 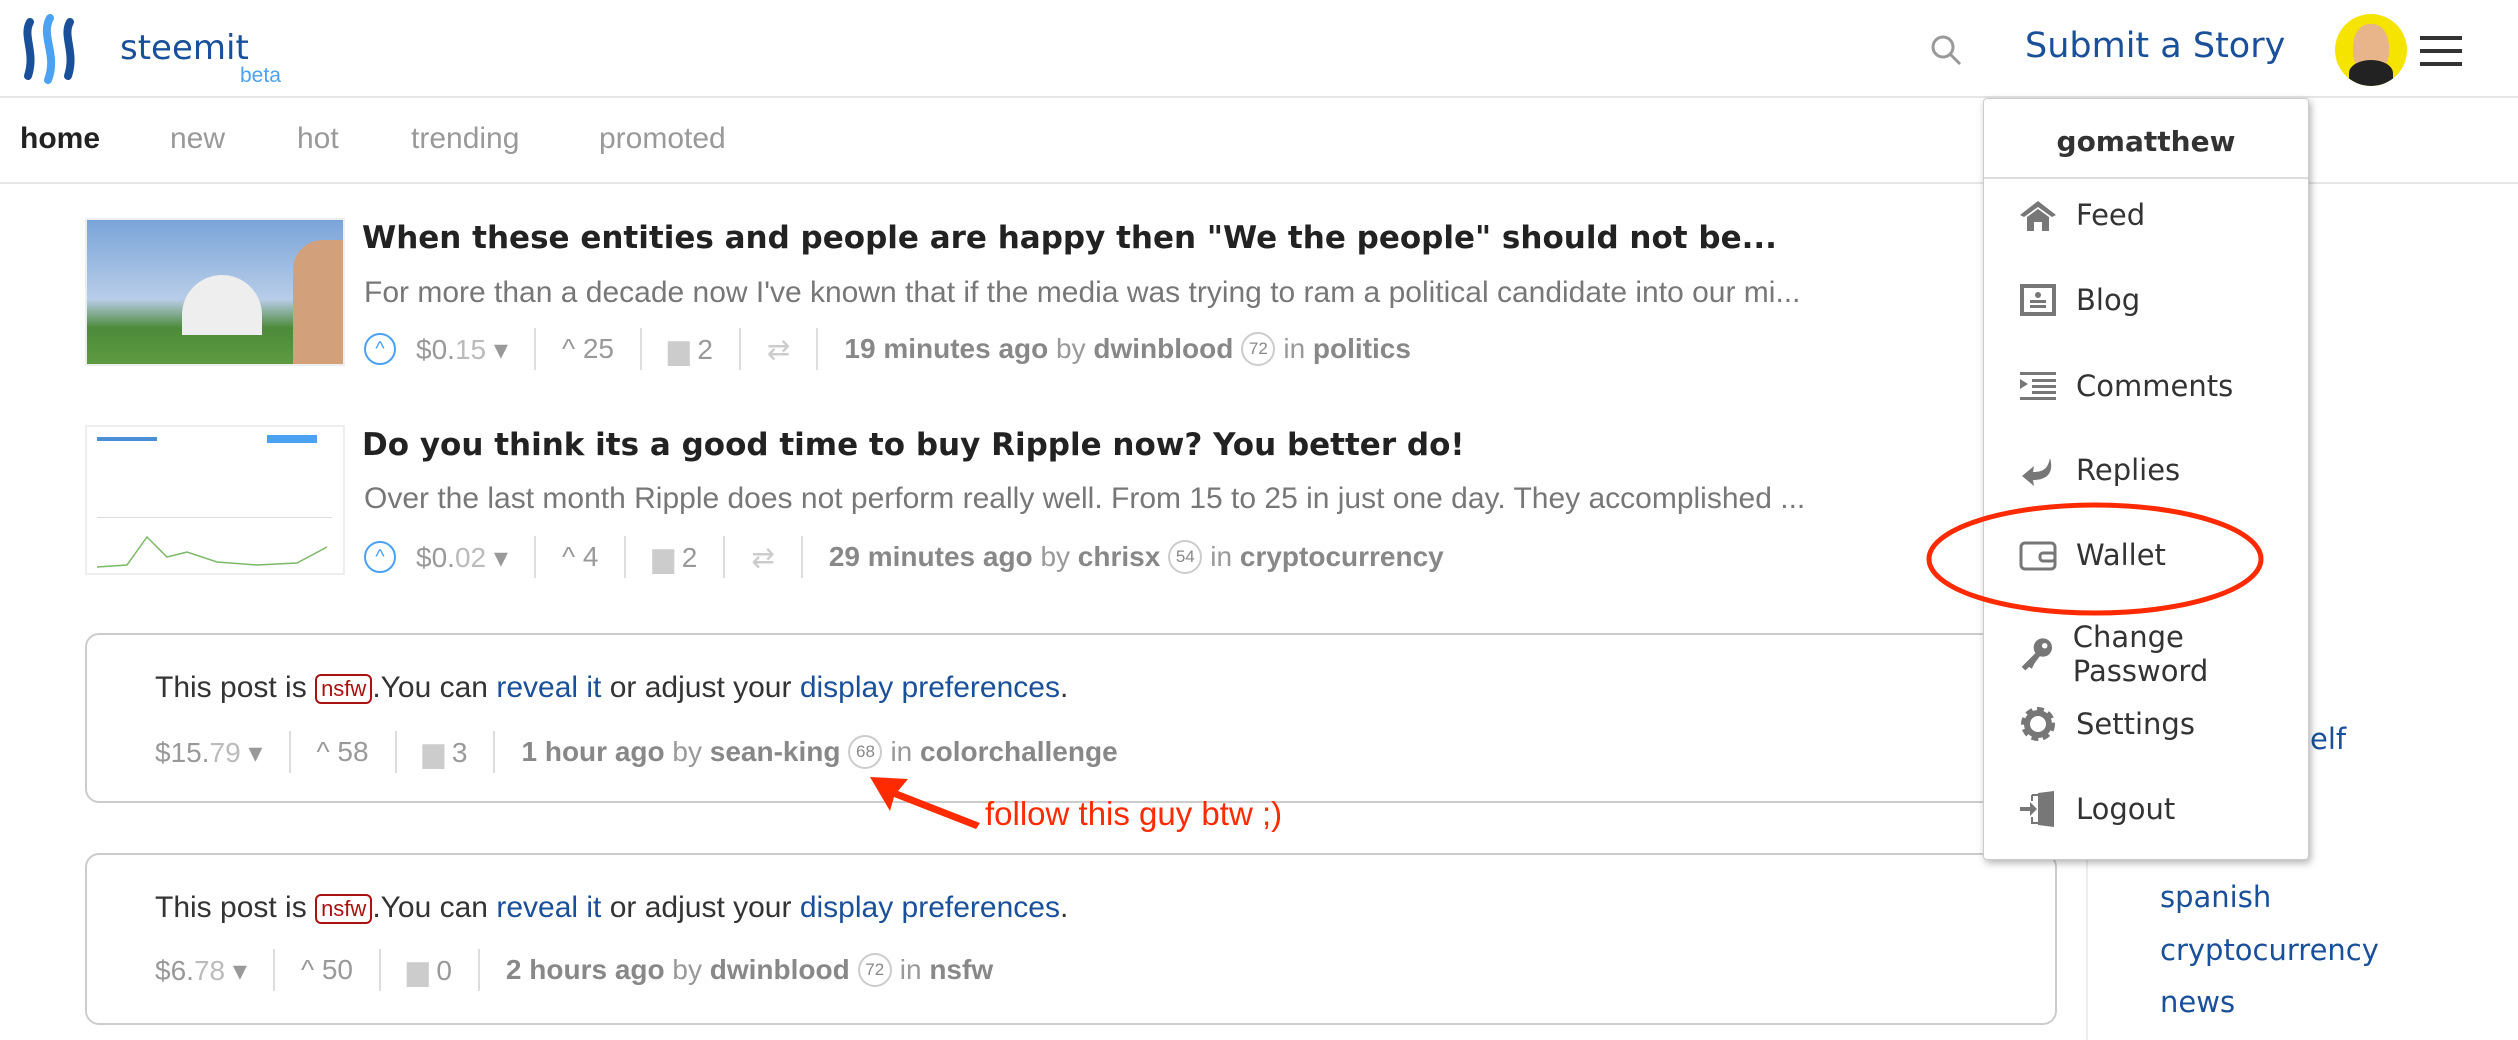 I want to click on menu-label: Logout, so click(x=2126, y=809).